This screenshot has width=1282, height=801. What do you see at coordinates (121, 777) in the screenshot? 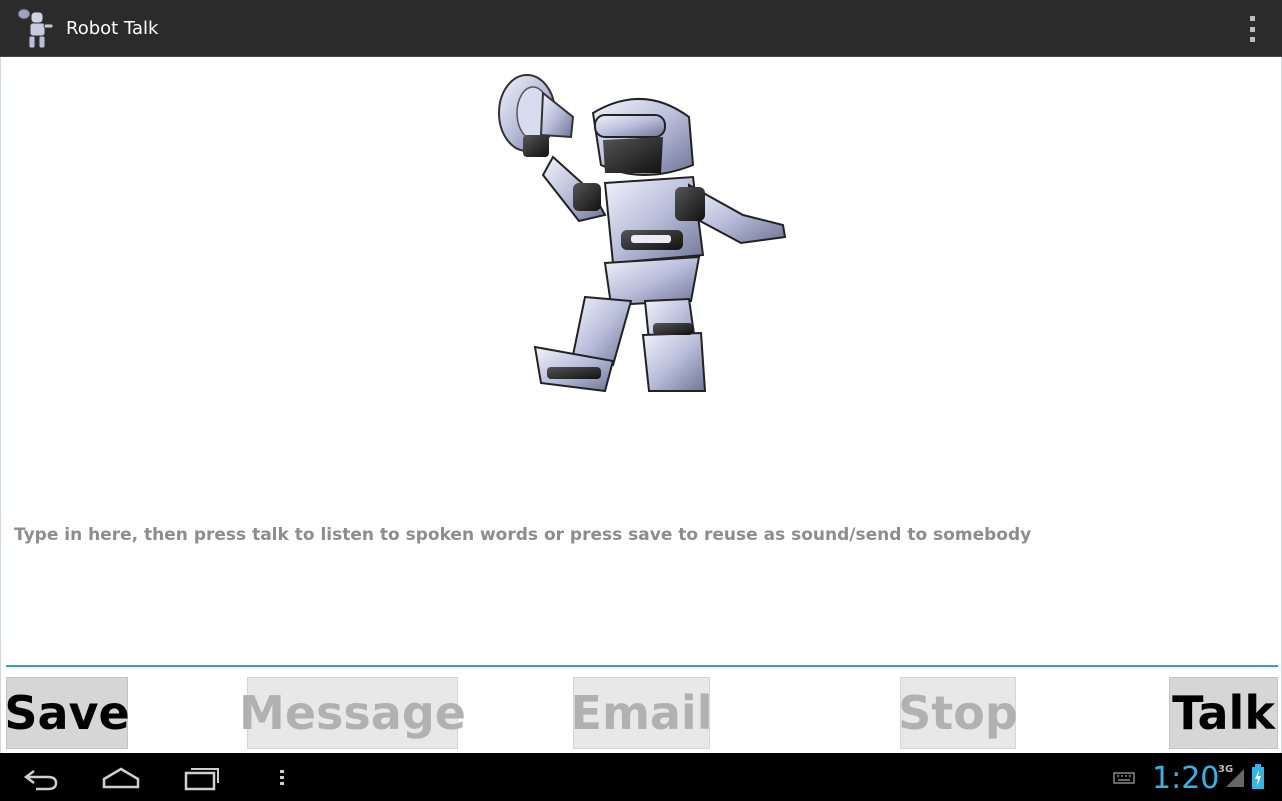
I see `home-icon` at bounding box center [121, 777].